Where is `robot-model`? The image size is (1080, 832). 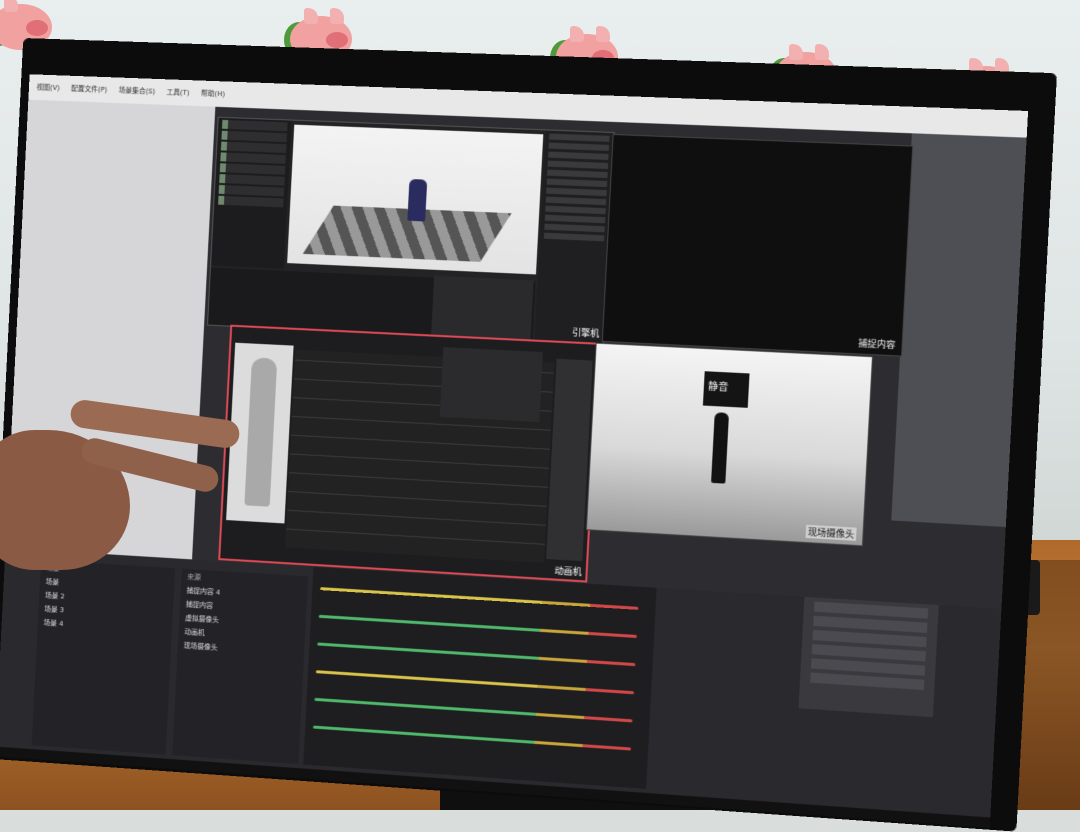
robot-model is located at coordinates (417, 200).